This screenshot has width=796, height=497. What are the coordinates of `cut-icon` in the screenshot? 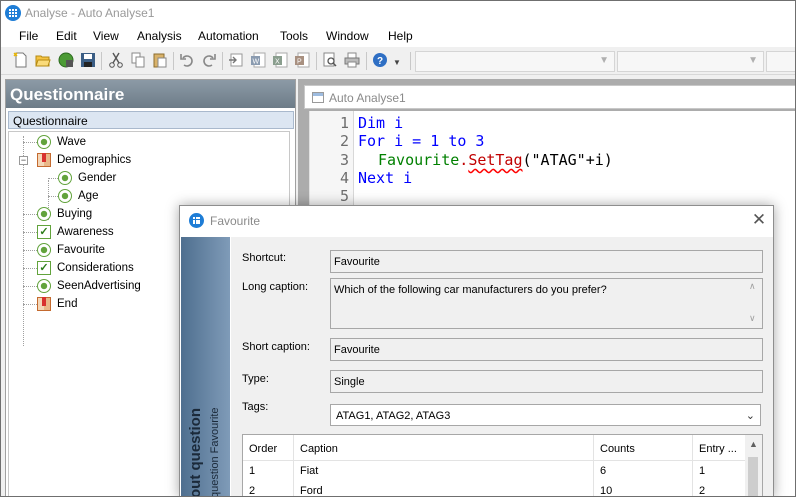 It's located at (116, 60).